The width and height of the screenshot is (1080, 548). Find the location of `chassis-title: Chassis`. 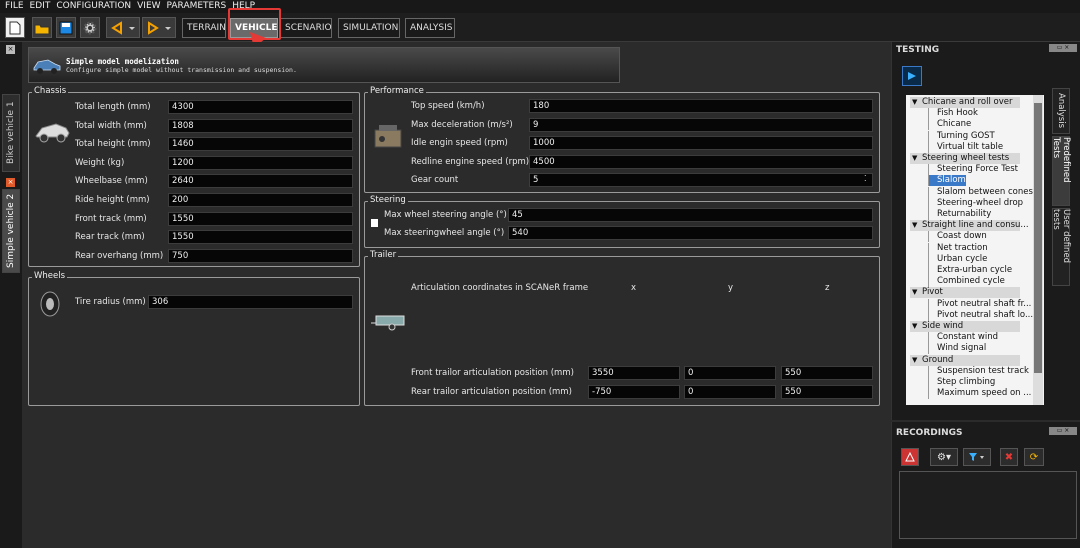

chassis-title: Chassis is located at coordinates (50, 91).